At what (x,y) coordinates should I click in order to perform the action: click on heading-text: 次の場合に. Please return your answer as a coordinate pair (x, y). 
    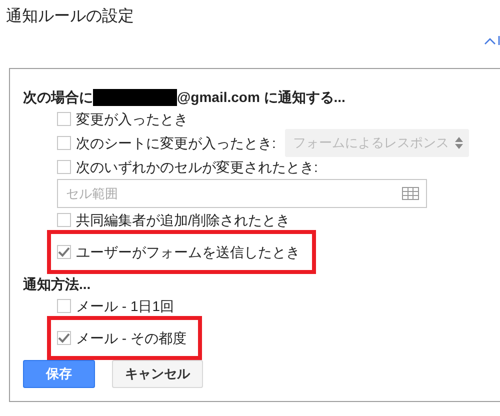
    Looking at the image, I should click on (58, 97).